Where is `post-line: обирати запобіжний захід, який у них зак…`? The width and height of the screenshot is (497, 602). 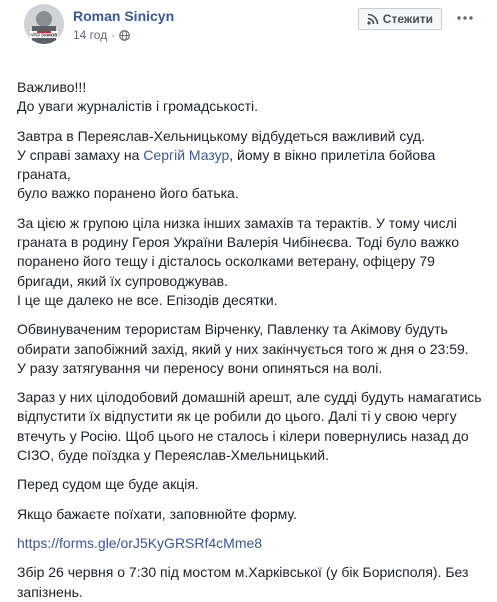 post-line: обирати запобіжний захід, який у них зак… is located at coordinates (243, 348).